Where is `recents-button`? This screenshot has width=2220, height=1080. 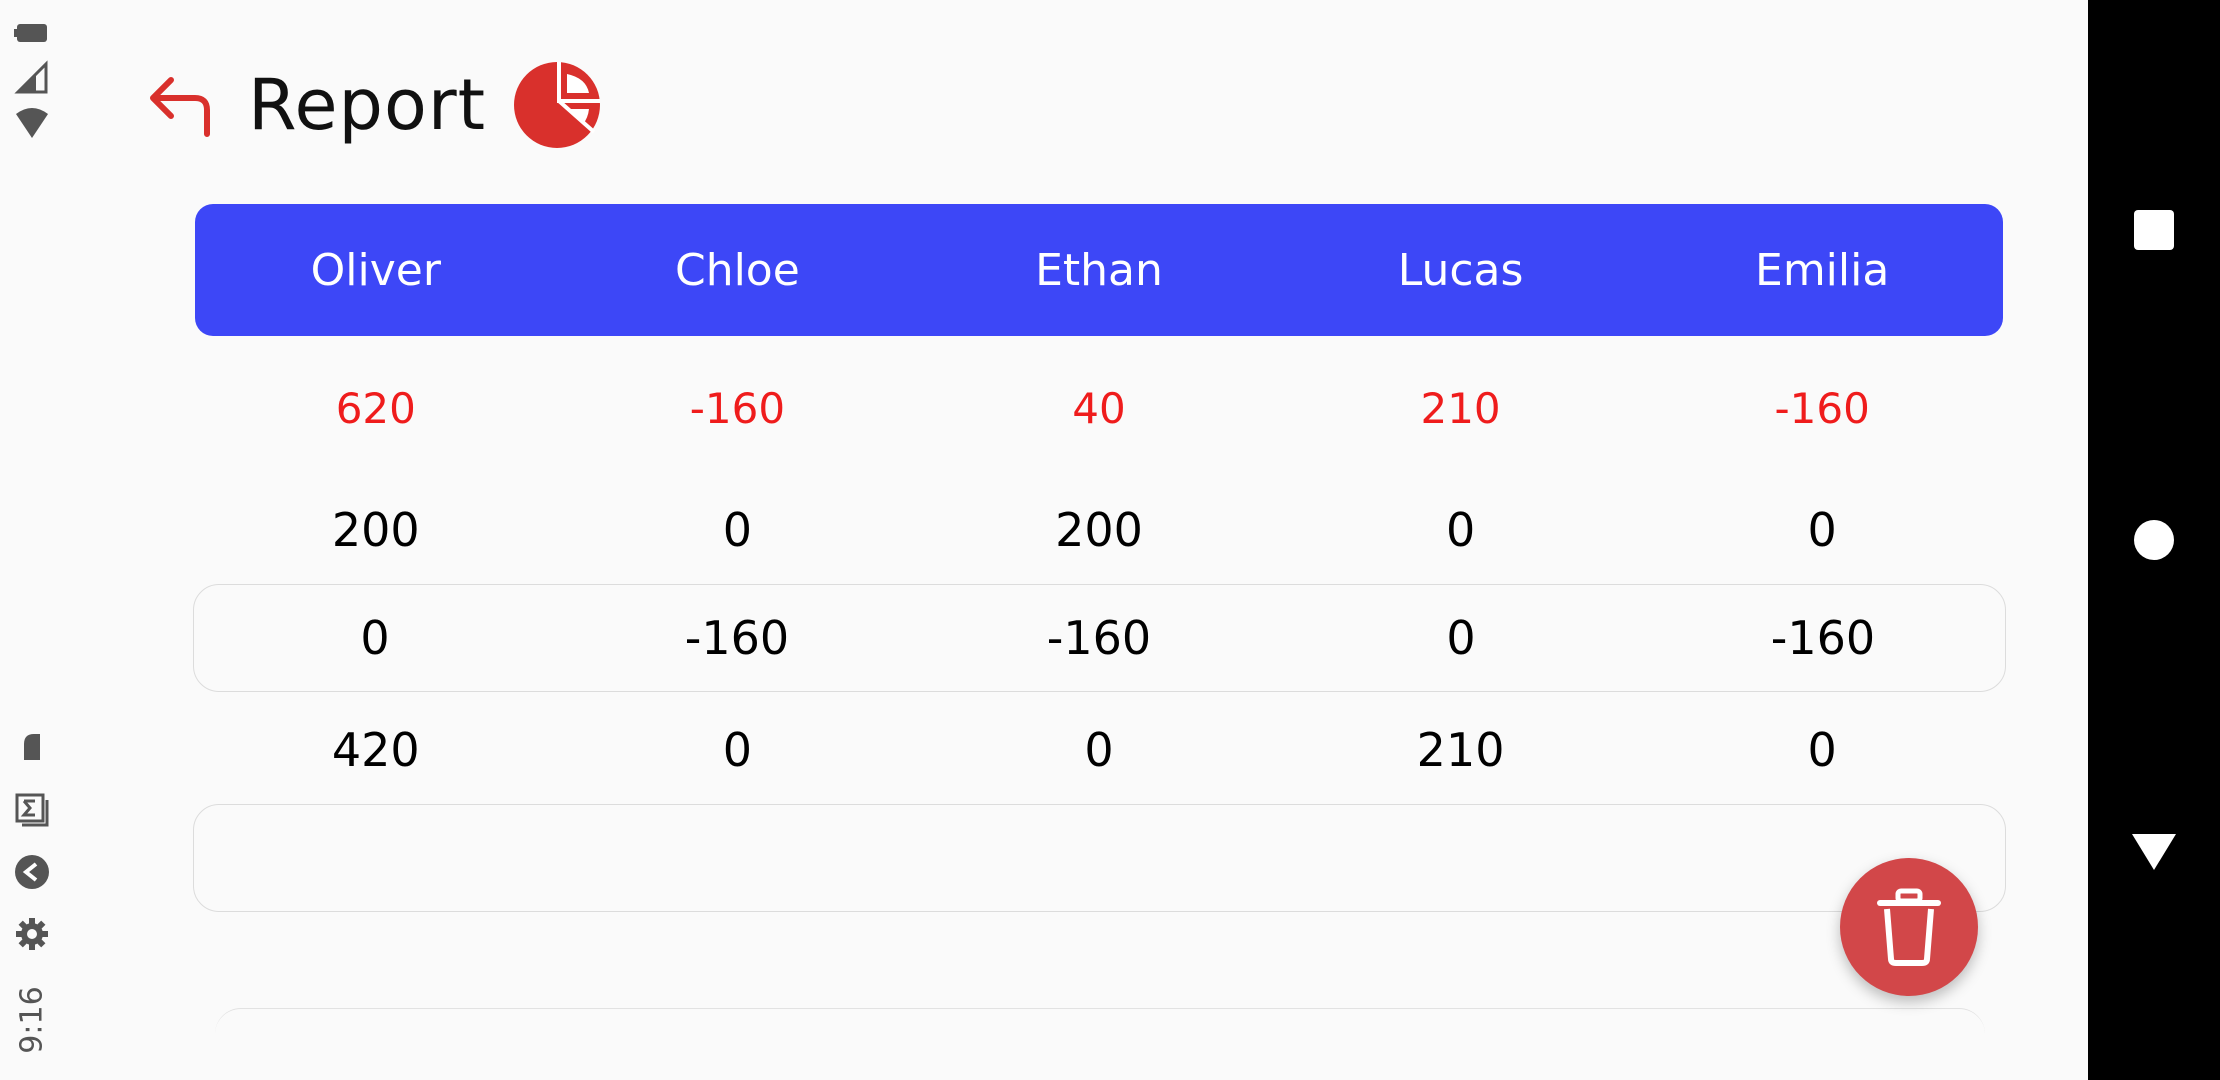 recents-button is located at coordinates (2154, 230).